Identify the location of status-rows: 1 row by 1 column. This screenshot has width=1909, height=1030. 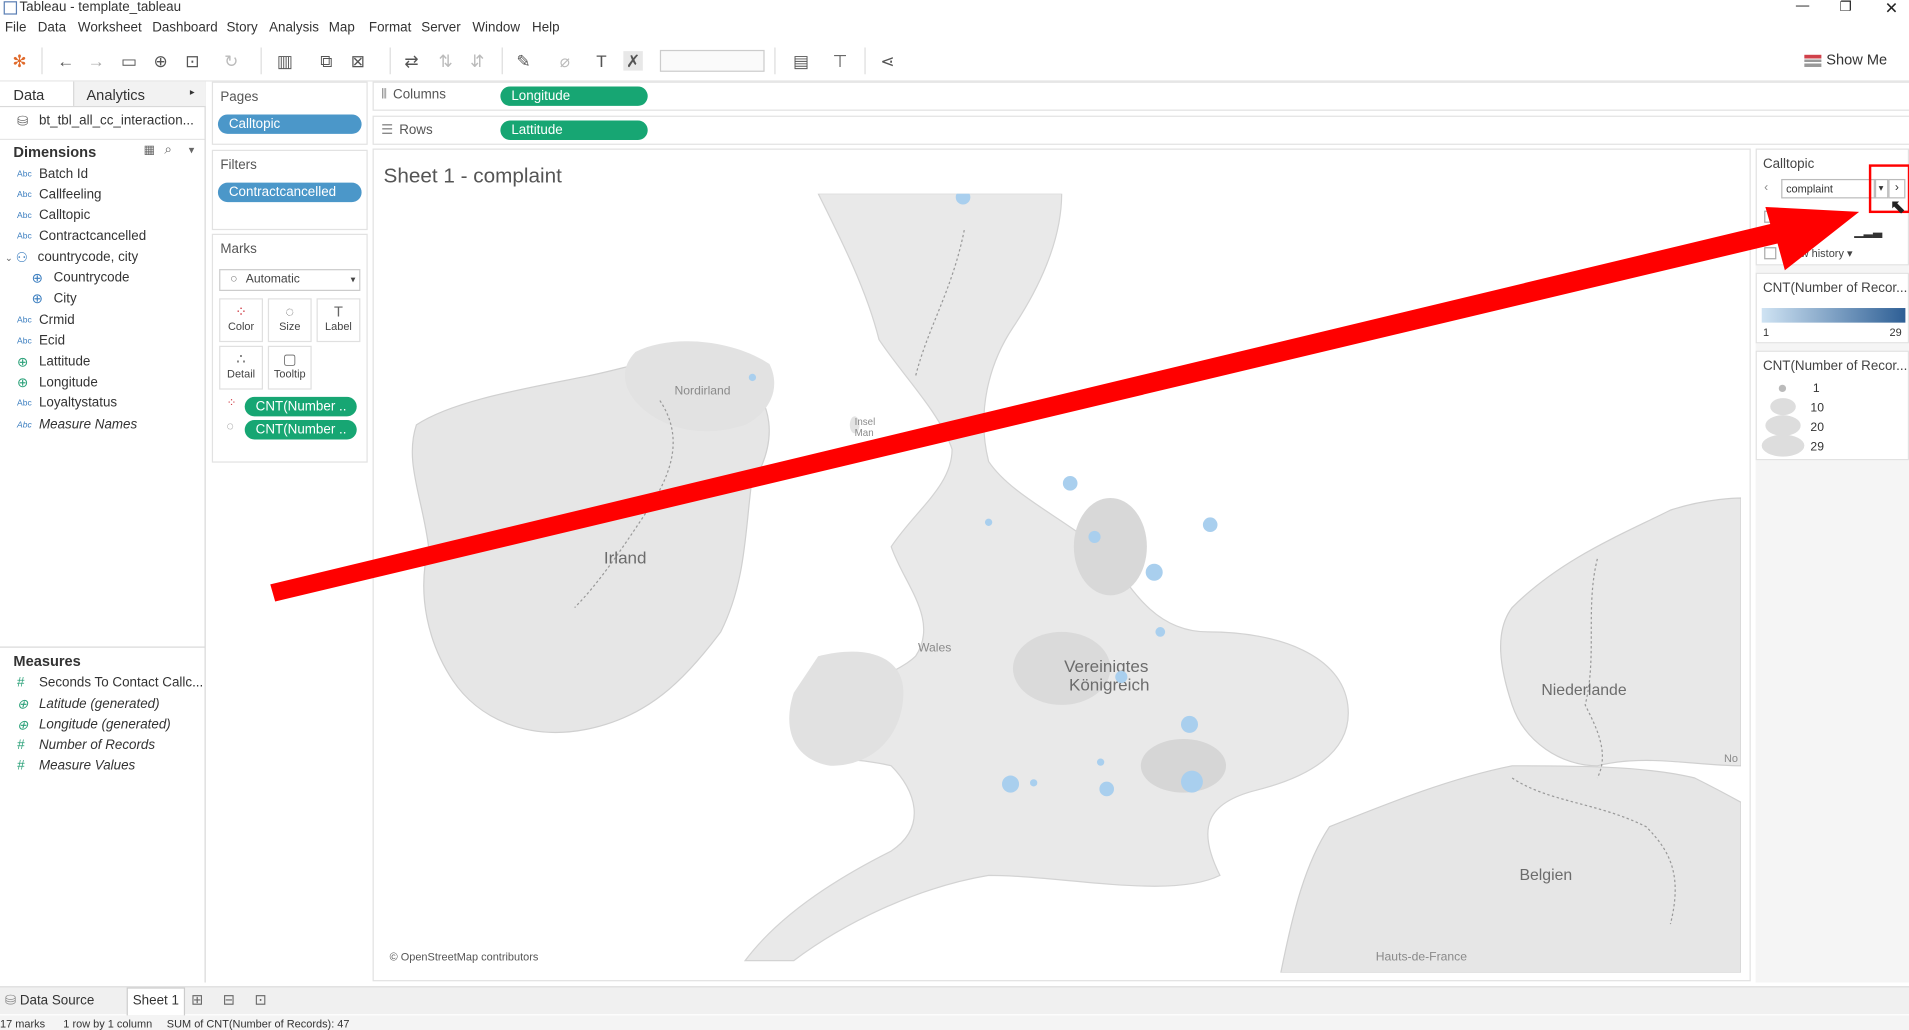
(108, 1023).